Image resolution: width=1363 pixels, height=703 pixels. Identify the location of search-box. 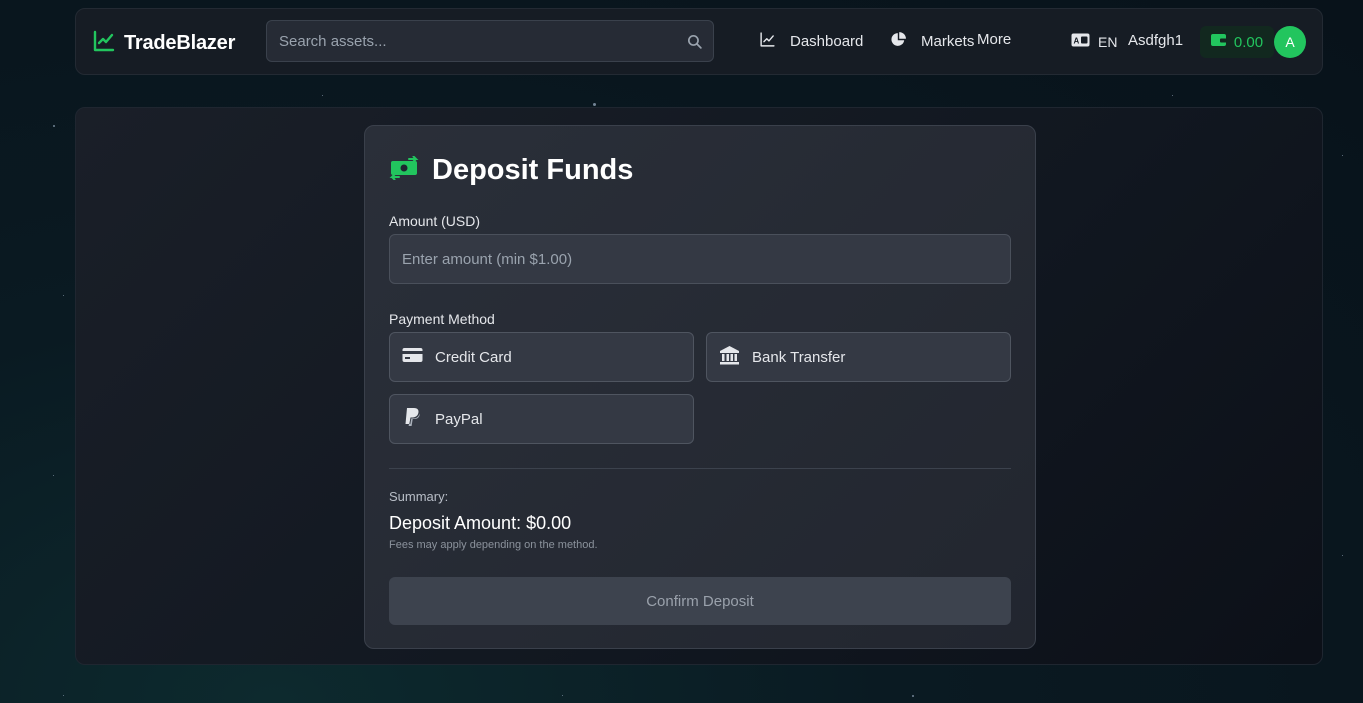
(490, 41).